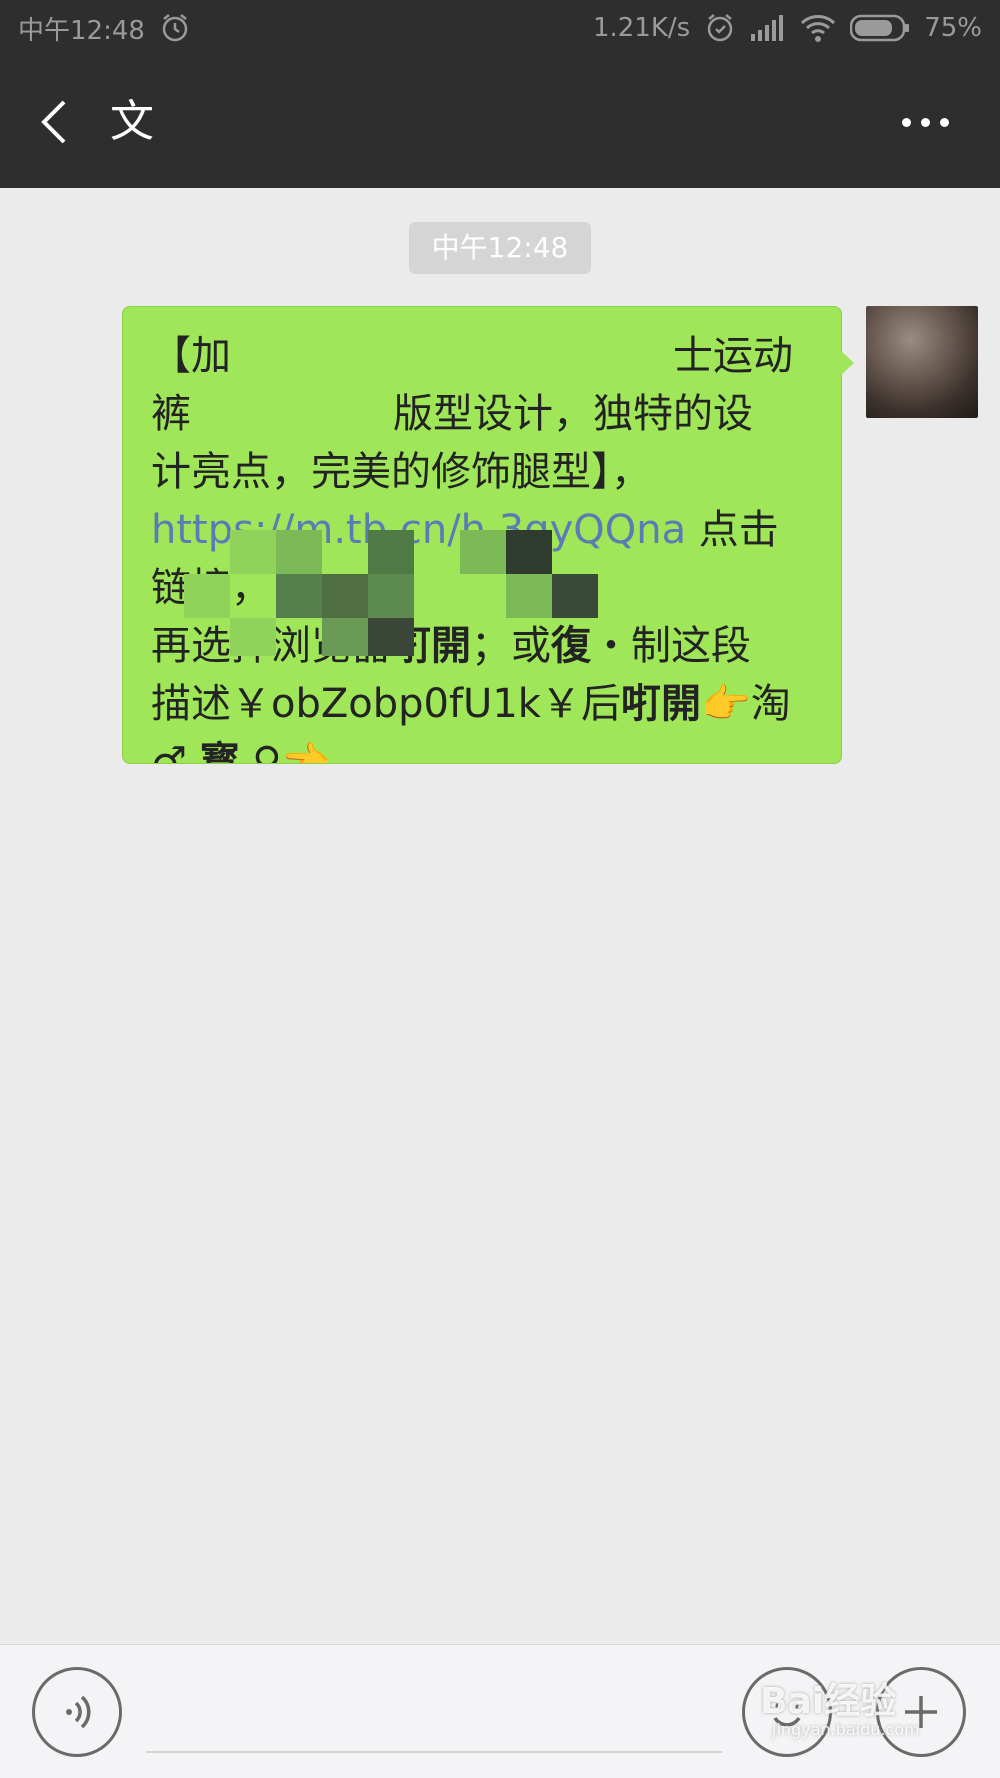 This screenshot has height=1778, width=1000. I want to click on bubble-tail, so click(847, 363).